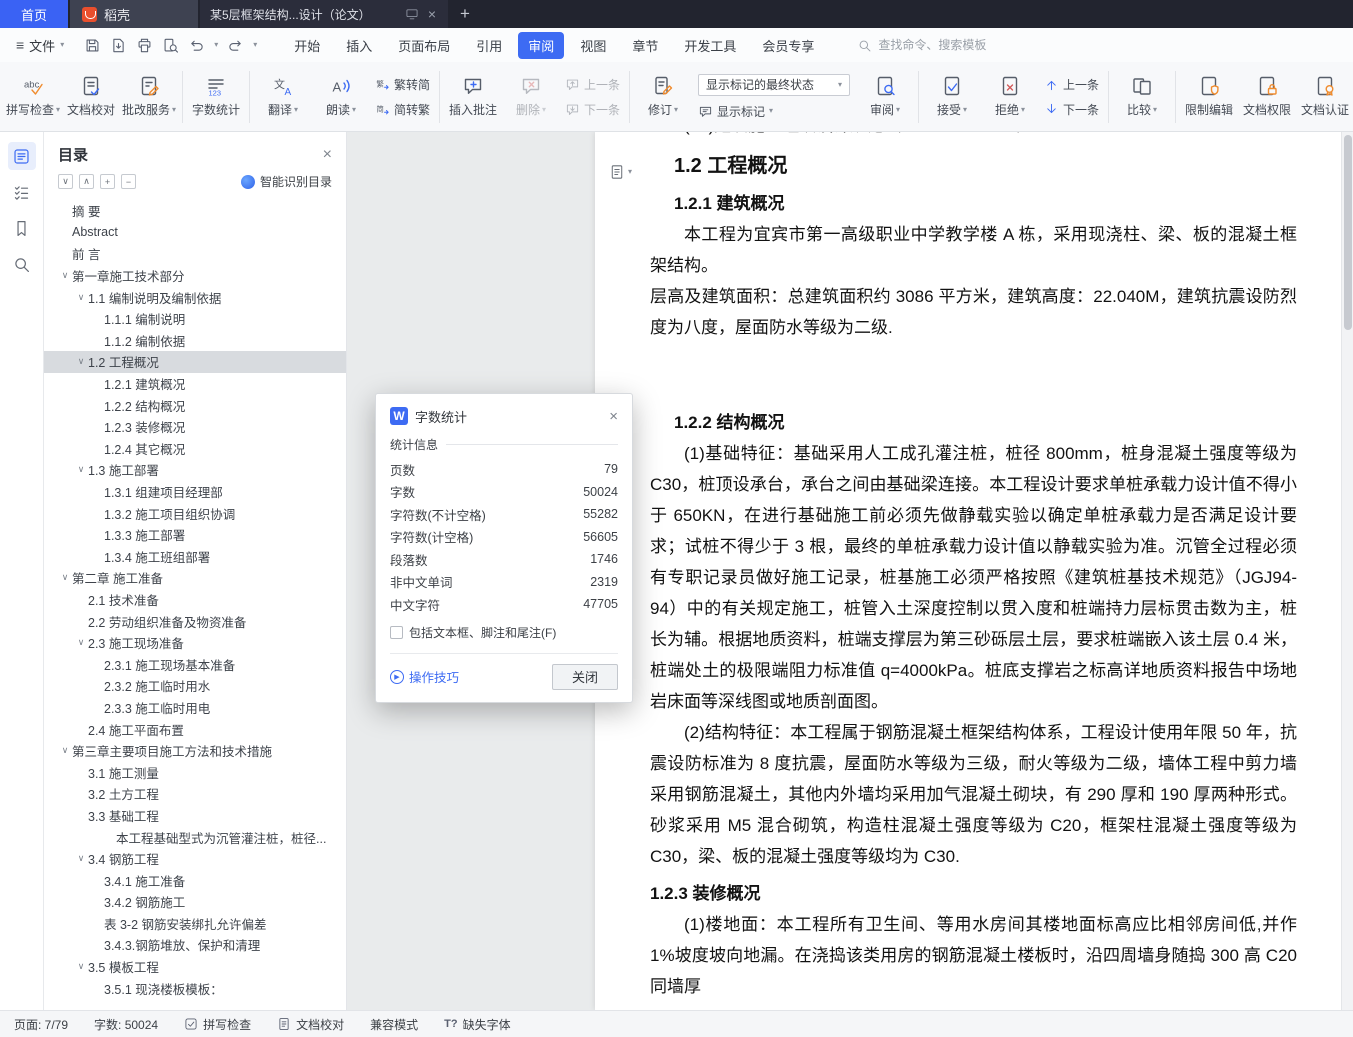 The height and width of the screenshot is (1037, 1353). Describe the element at coordinates (195, 643) in the screenshot. I see `toc-item: ∨ 2.3 施工现场准备` at that location.